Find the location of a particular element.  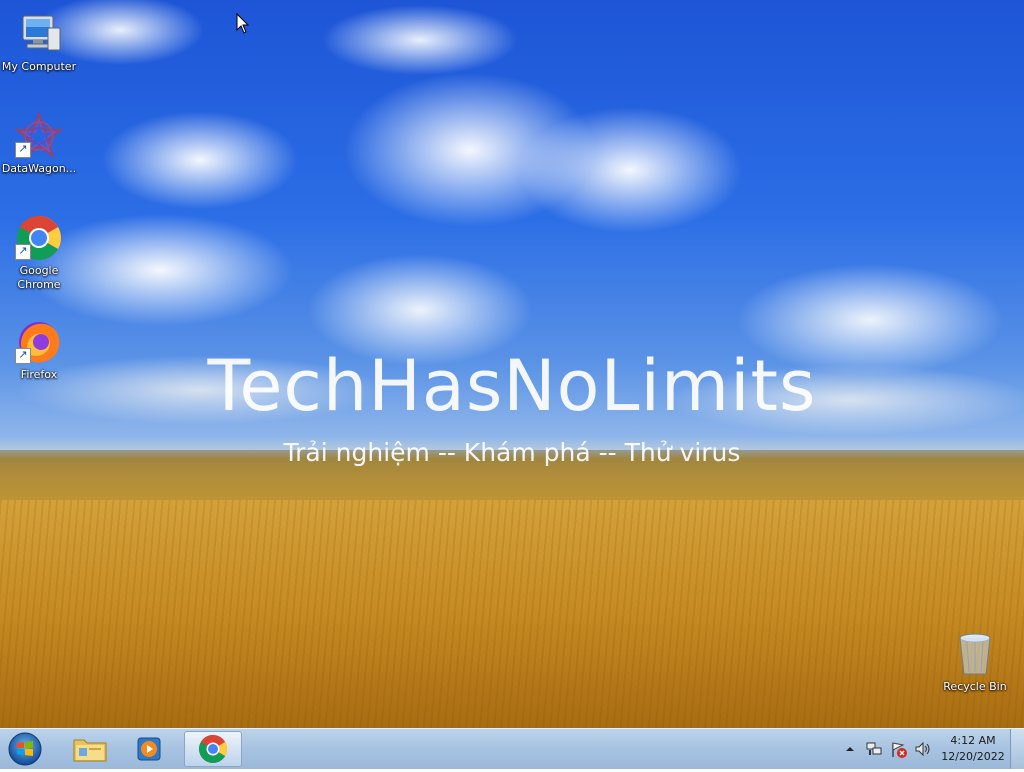

taskbar-media-player-button is located at coordinates (150, 749).